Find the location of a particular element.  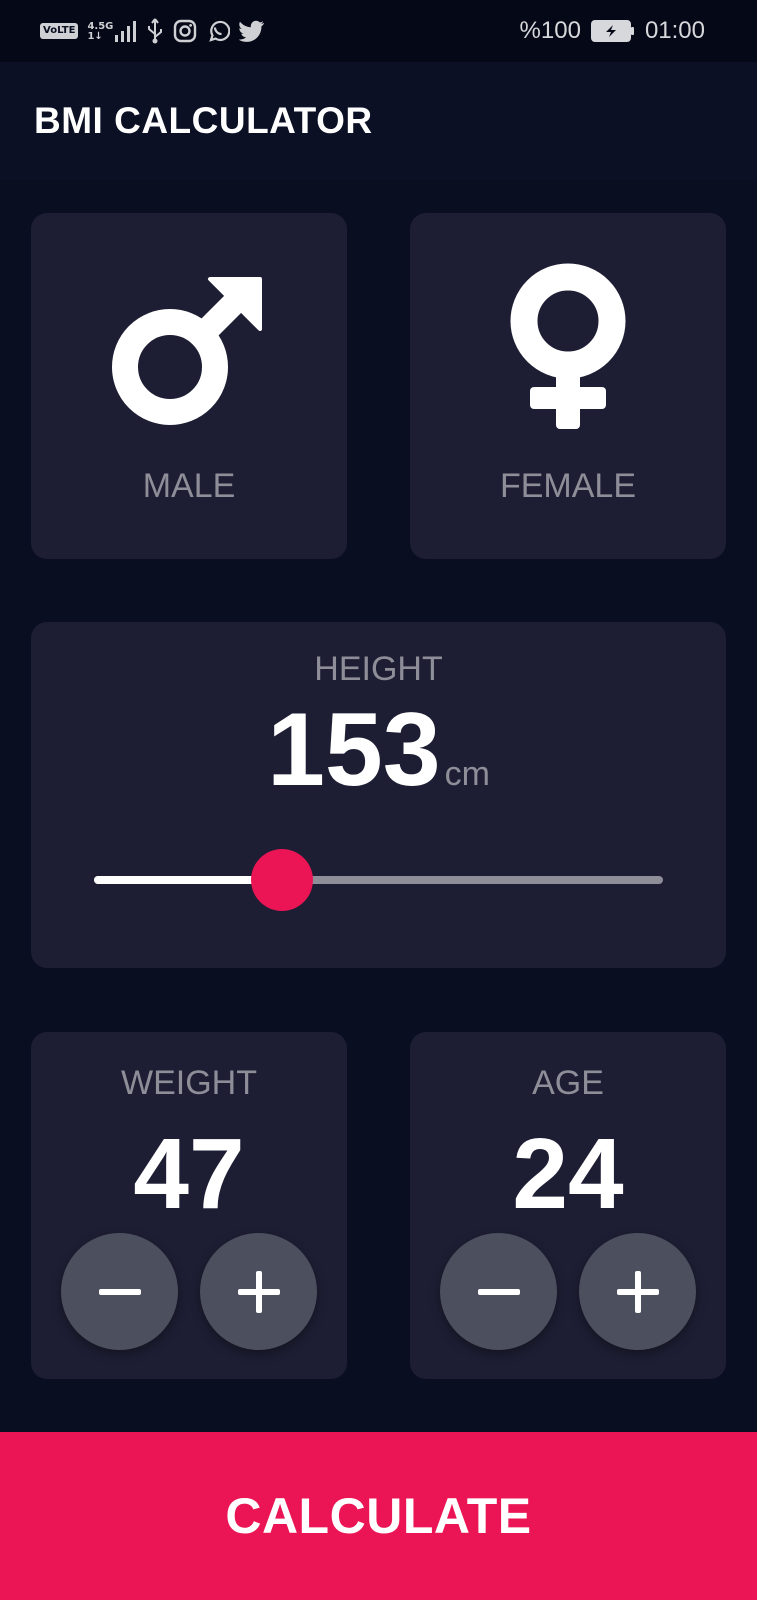

female-card: FEMALE is located at coordinates (568, 386).